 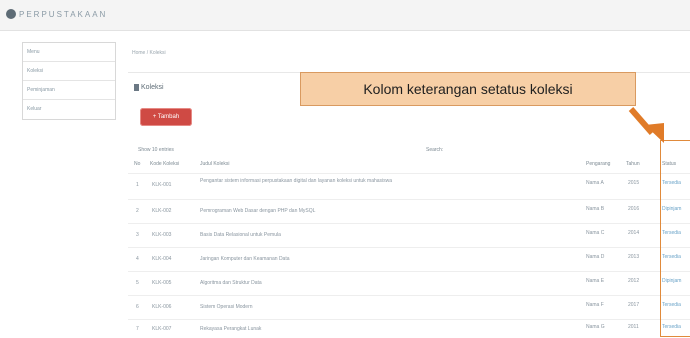 I want to click on annotation-callout: Kolom keterangan setatus koleksi, so click(x=468, y=89).